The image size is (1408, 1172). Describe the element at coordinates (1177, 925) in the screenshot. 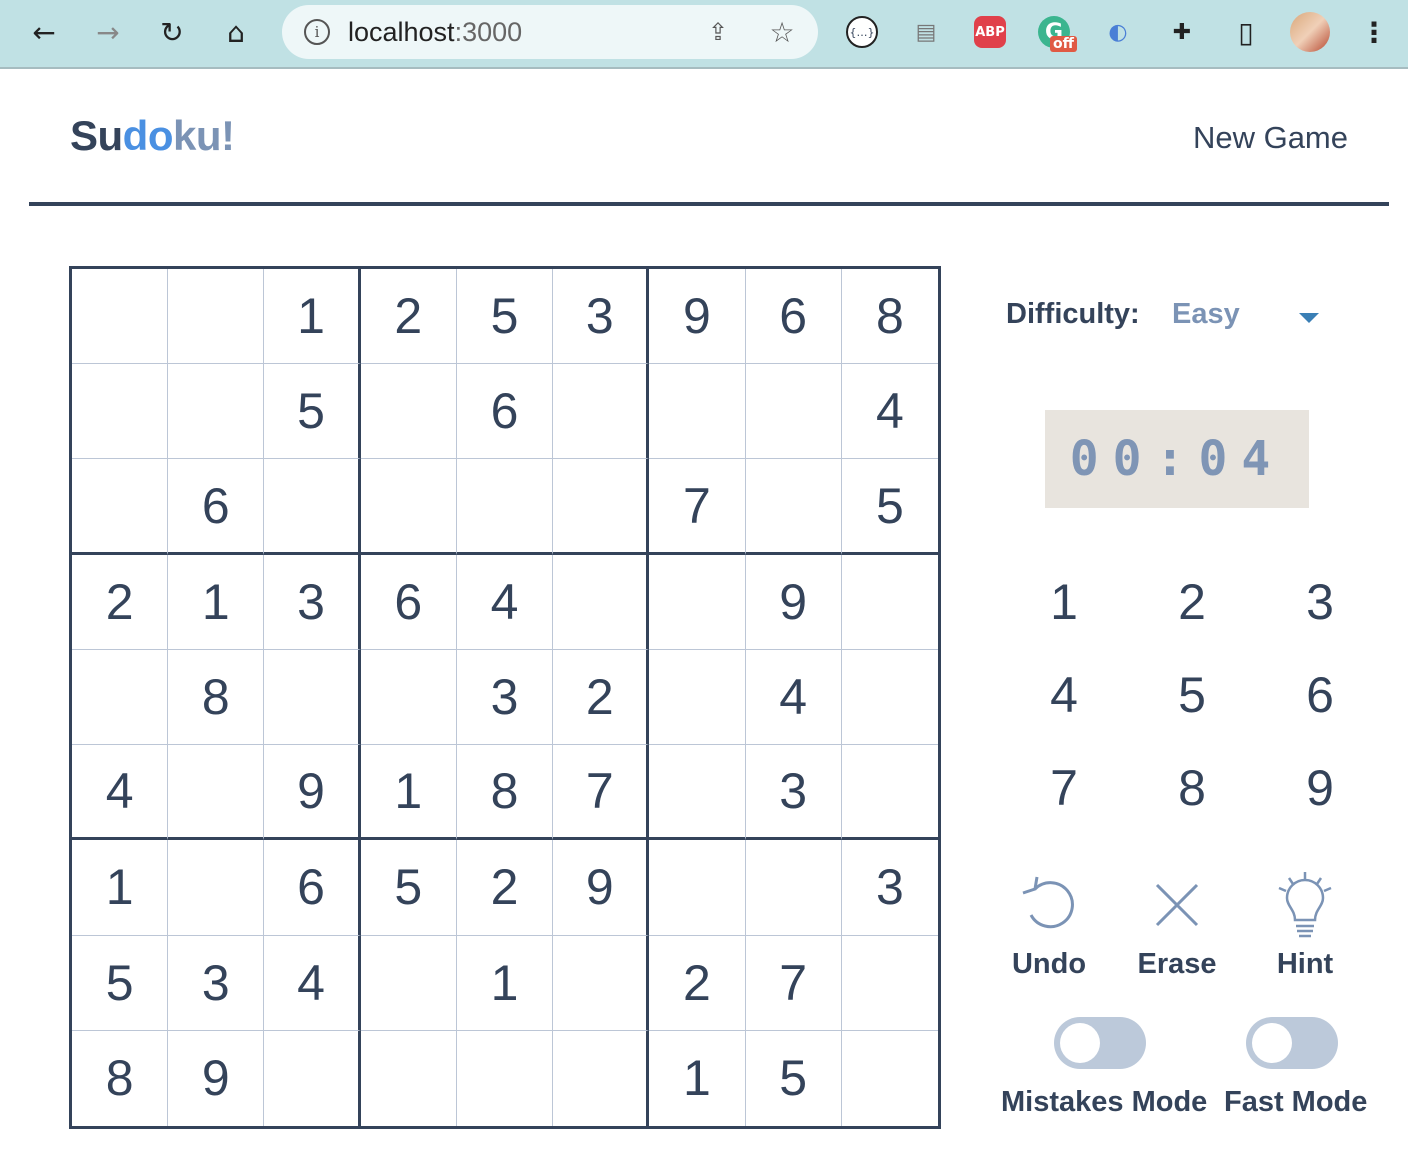

I see `erase-button: Erase` at that location.